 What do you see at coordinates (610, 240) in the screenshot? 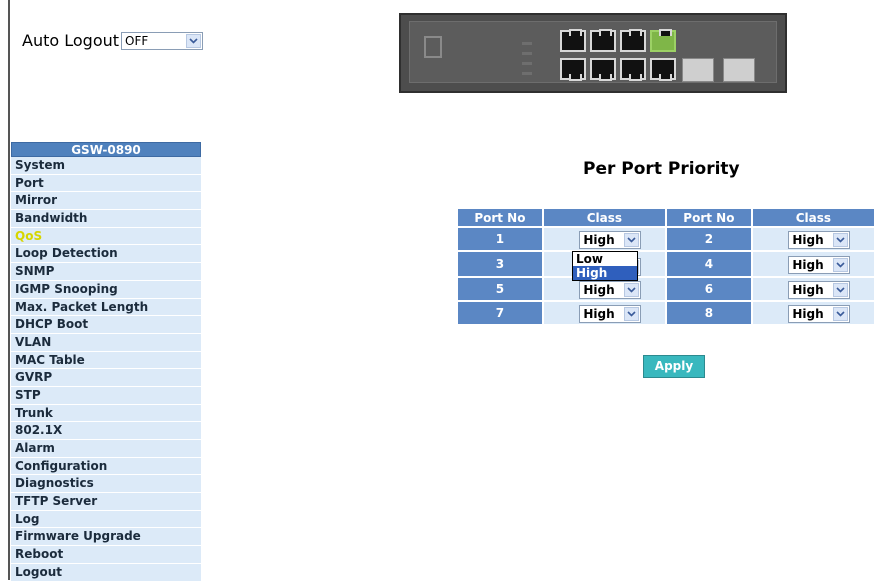
I see `class-select-port-1: High` at bounding box center [610, 240].